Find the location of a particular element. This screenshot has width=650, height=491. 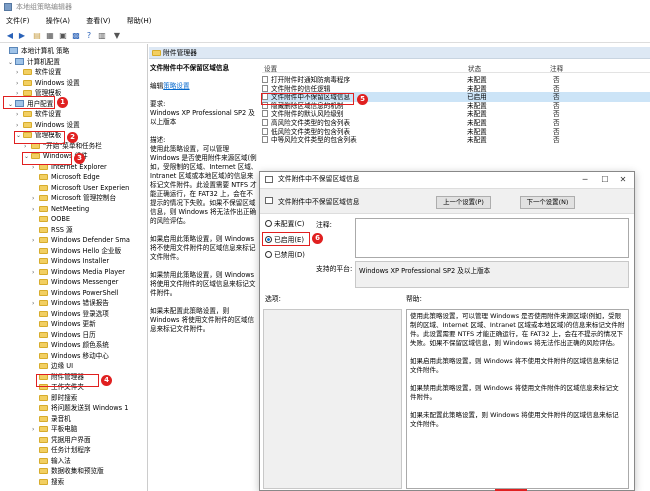

tree-item: ⌄ 计算机配置 is located at coordinates (34, 62).